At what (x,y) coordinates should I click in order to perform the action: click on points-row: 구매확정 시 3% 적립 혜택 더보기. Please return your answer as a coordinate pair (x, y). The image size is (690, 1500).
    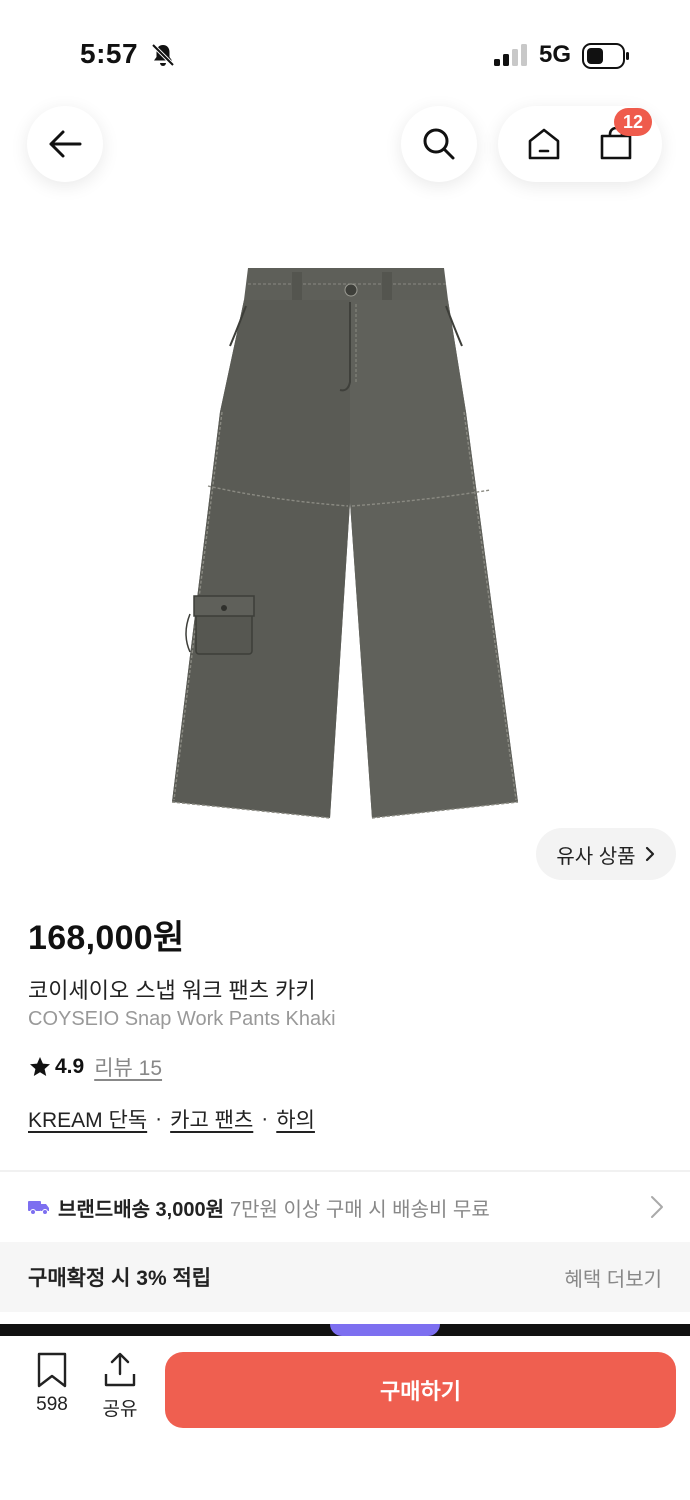
    Looking at the image, I should click on (345, 1277).